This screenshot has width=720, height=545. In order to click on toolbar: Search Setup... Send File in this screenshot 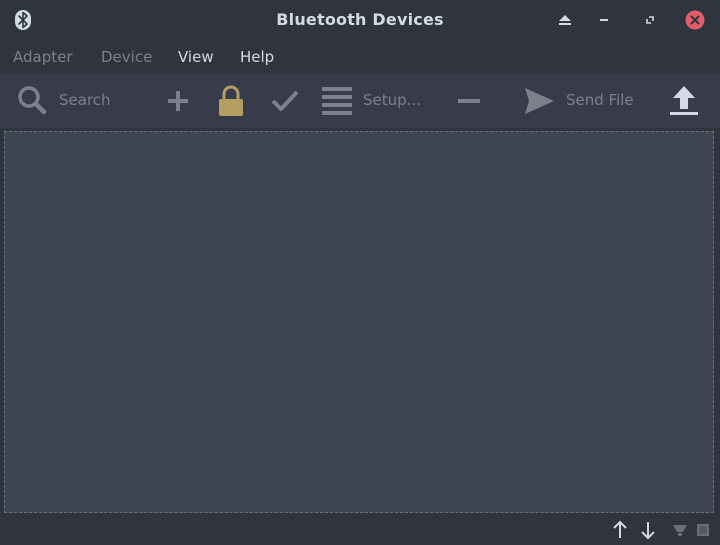, I will do `click(360, 101)`.